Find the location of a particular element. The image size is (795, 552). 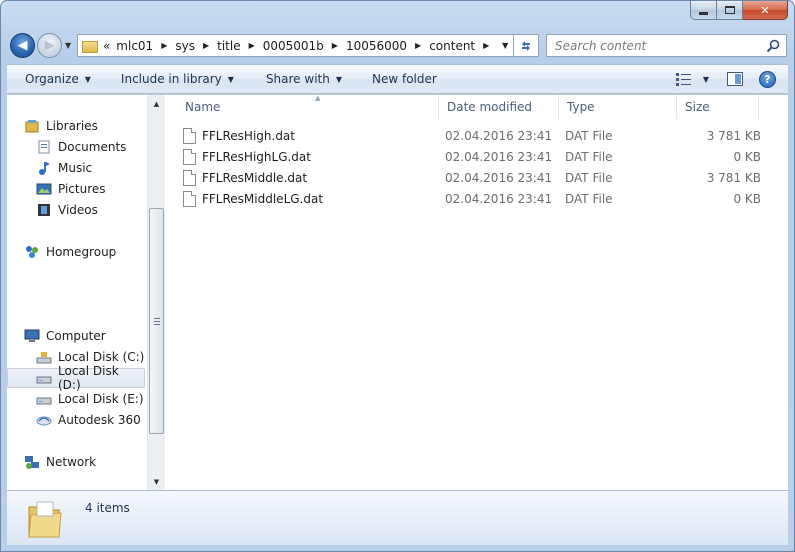

nav-item-videos: Videos is located at coordinates (67, 210).